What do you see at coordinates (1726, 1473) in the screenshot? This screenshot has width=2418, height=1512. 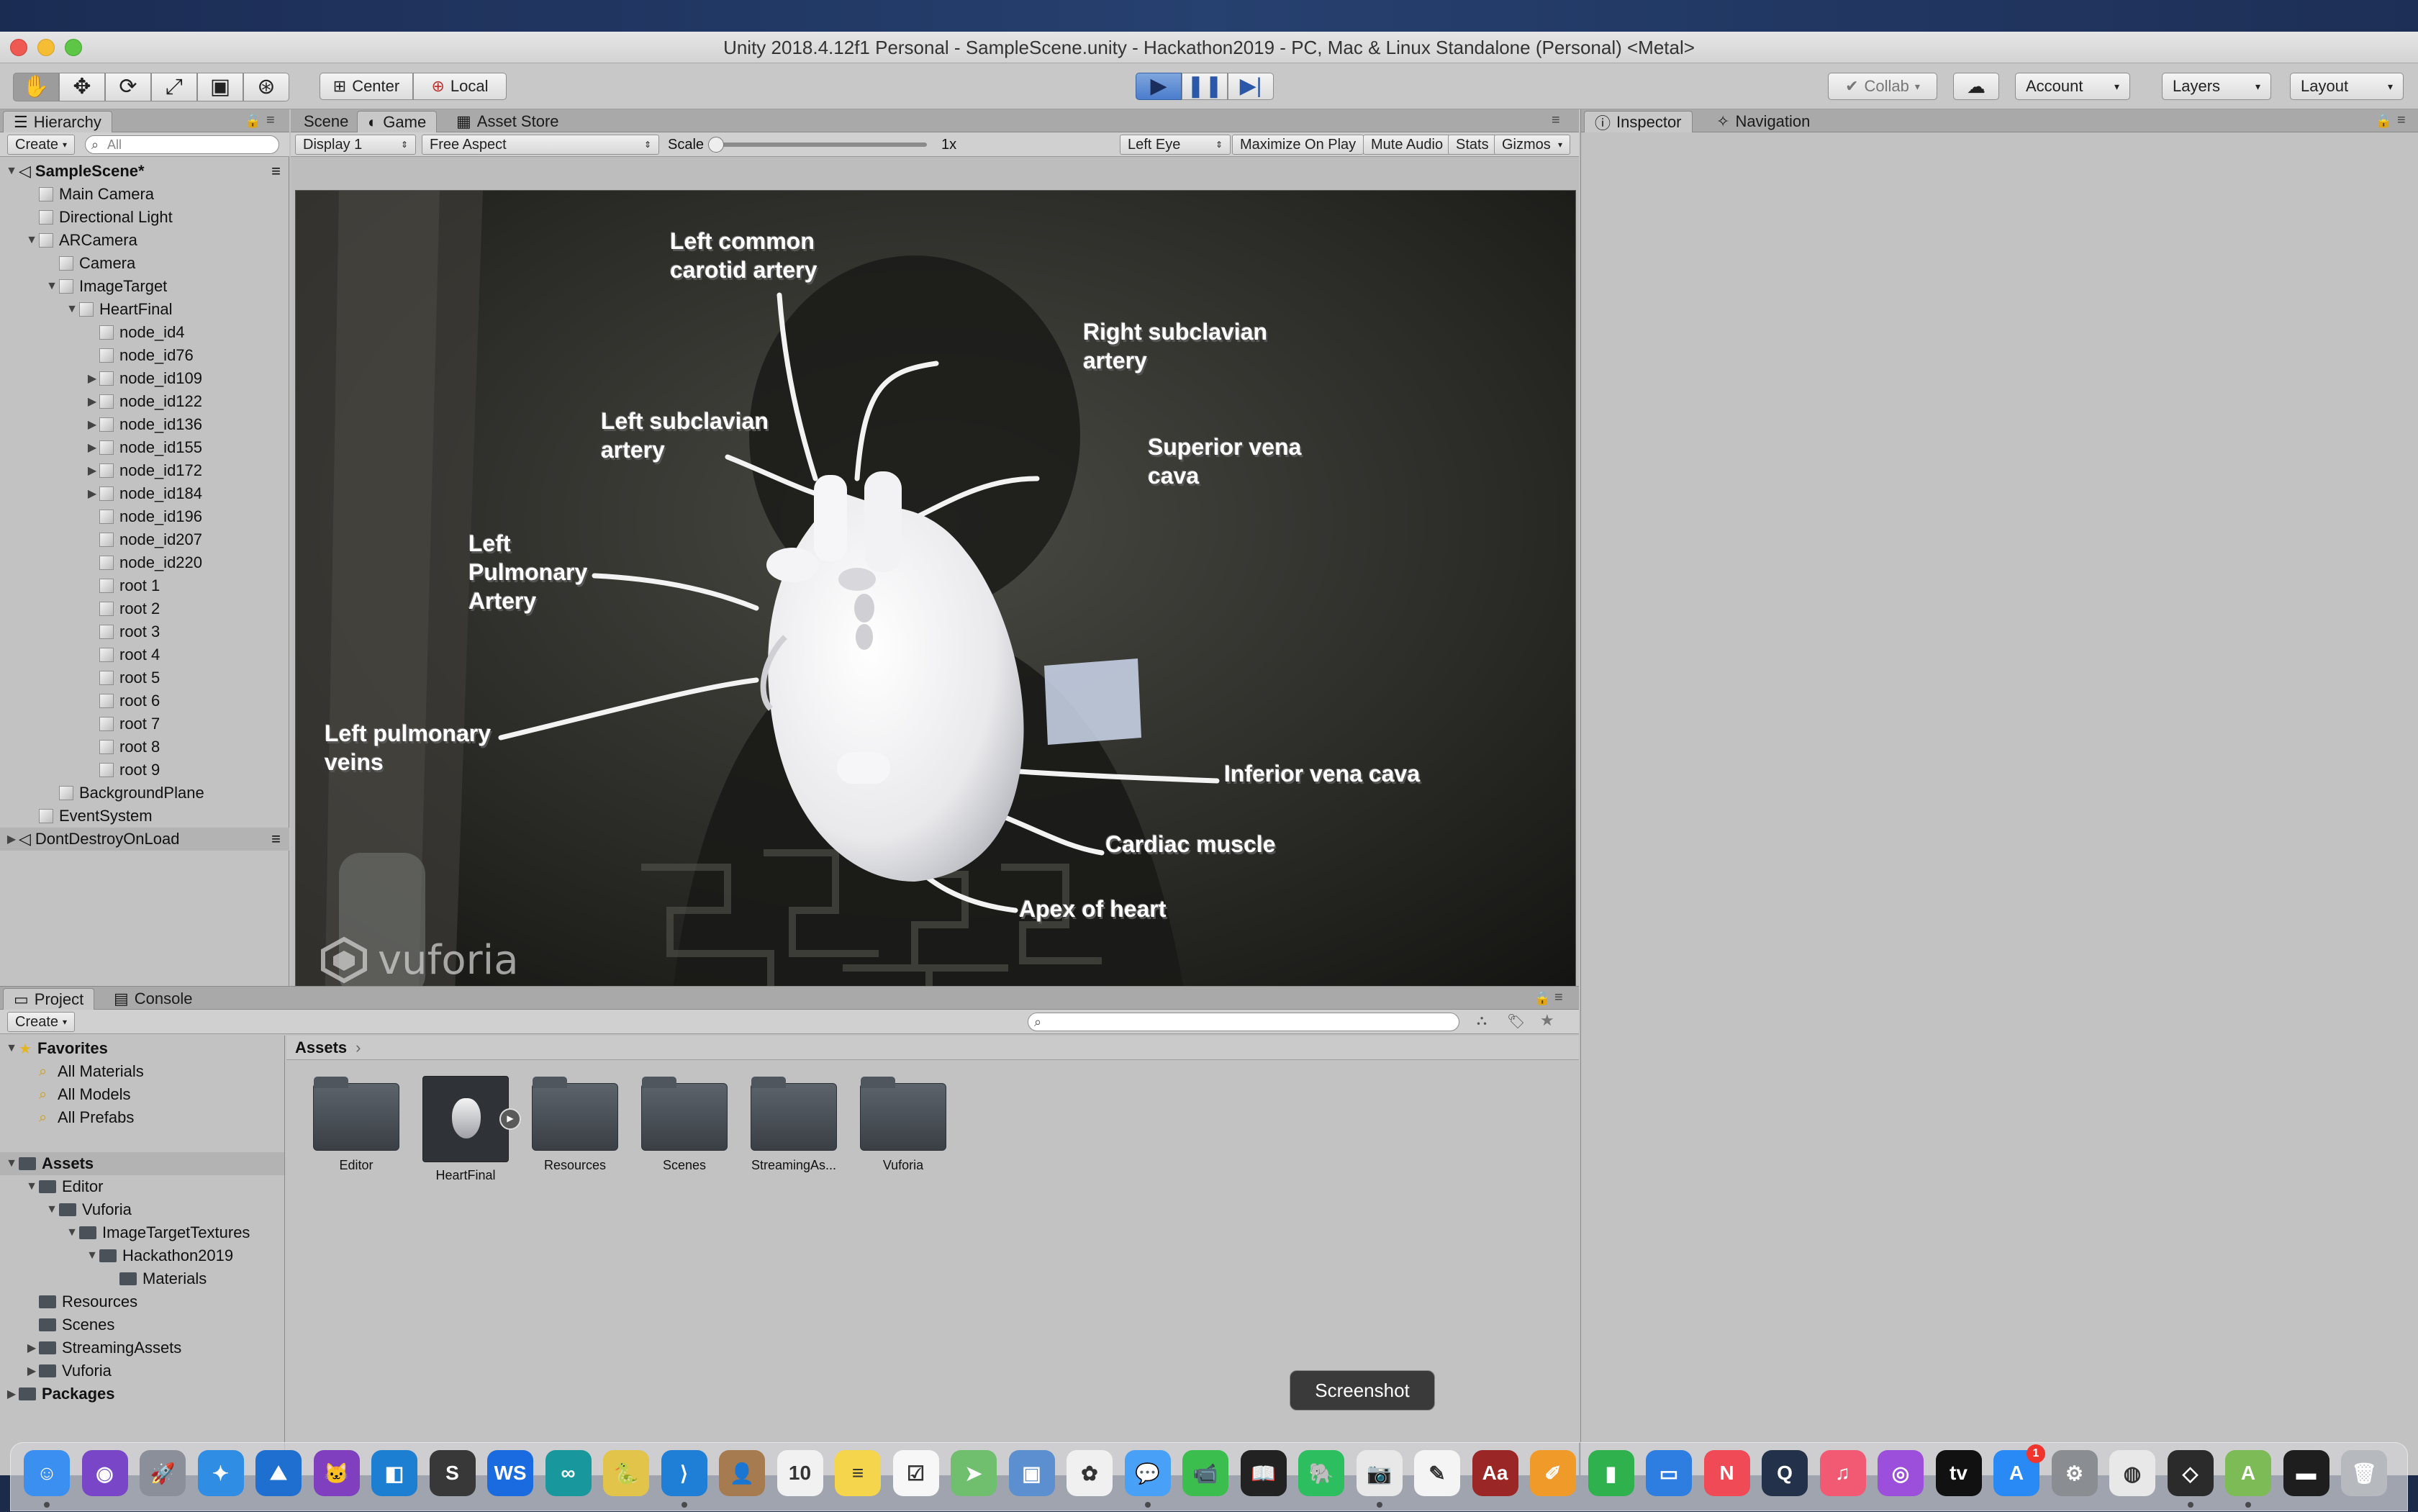 I see `news-icon: N` at bounding box center [1726, 1473].